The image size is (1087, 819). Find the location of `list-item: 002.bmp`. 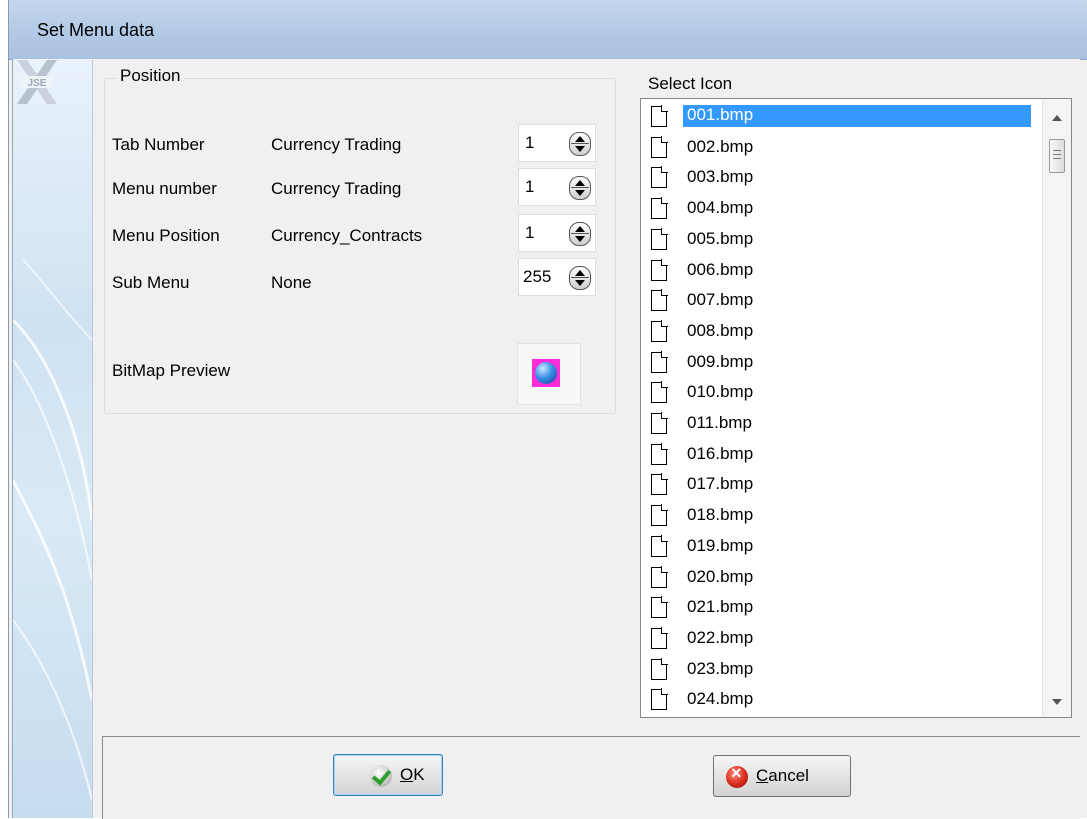

list-item: 002.bmp is located at coordinates (838, 147).